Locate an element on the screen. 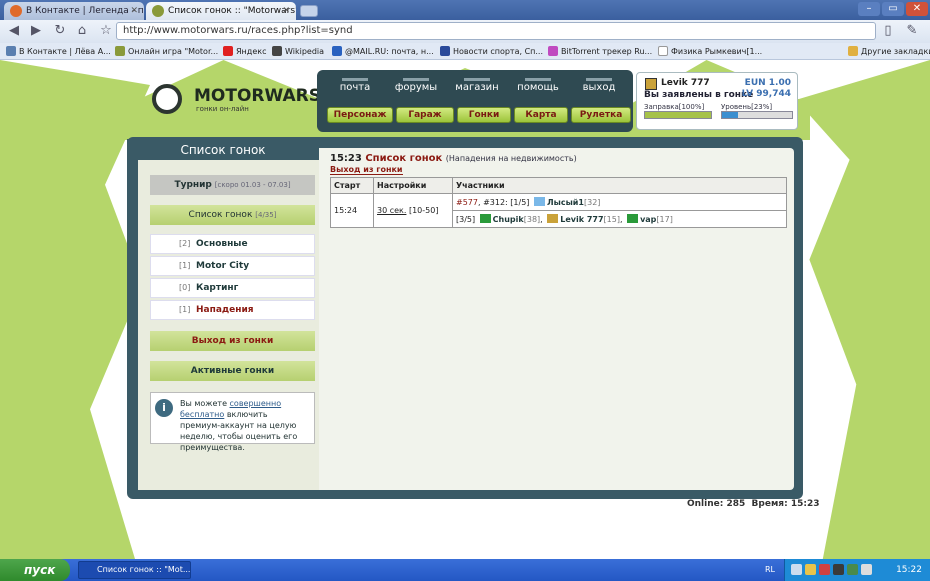 This screenshot has width=930, height=581. participant-name: vap is located at coordinates (648, 219).